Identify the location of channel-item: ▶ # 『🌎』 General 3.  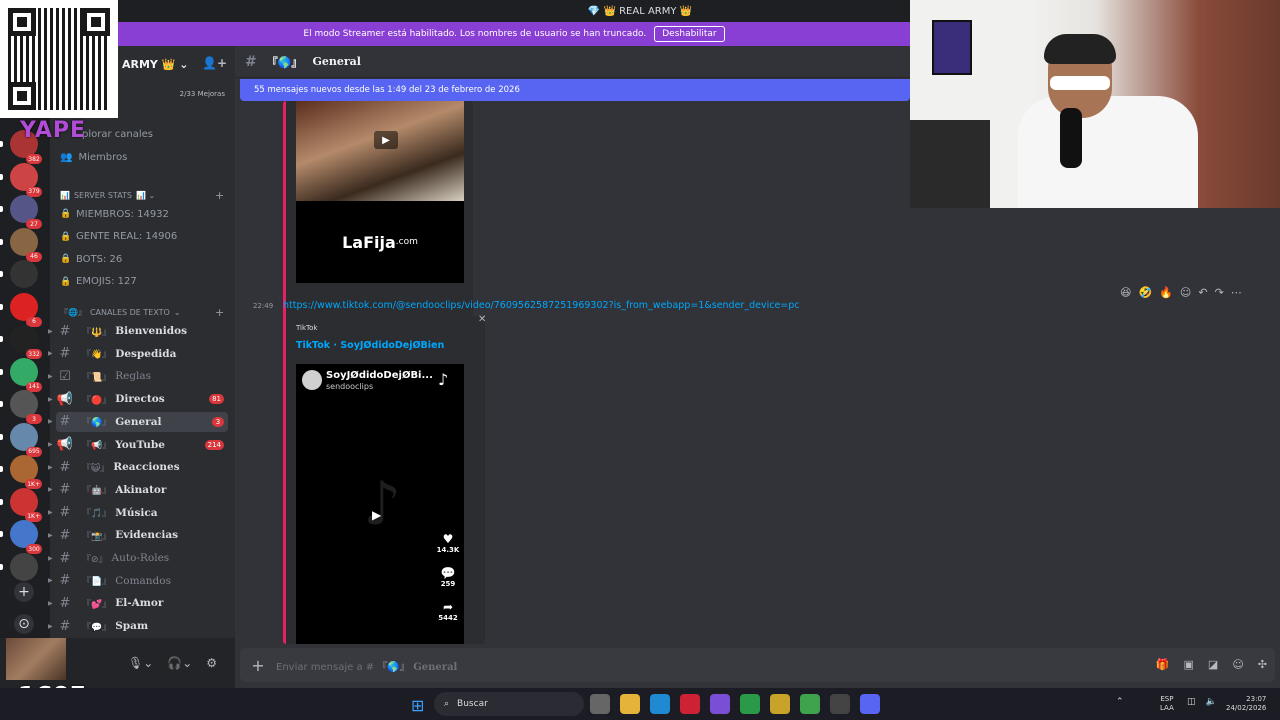
(138, 421).